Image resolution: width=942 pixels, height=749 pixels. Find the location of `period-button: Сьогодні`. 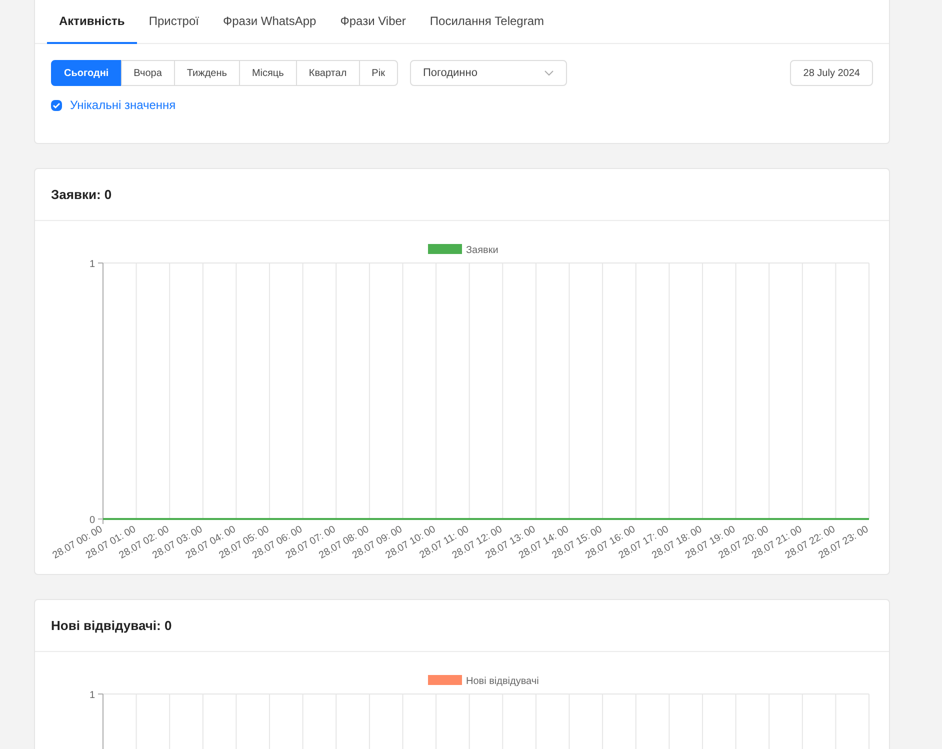

period-button: Сьогодні is located at coordinates (86, 73).